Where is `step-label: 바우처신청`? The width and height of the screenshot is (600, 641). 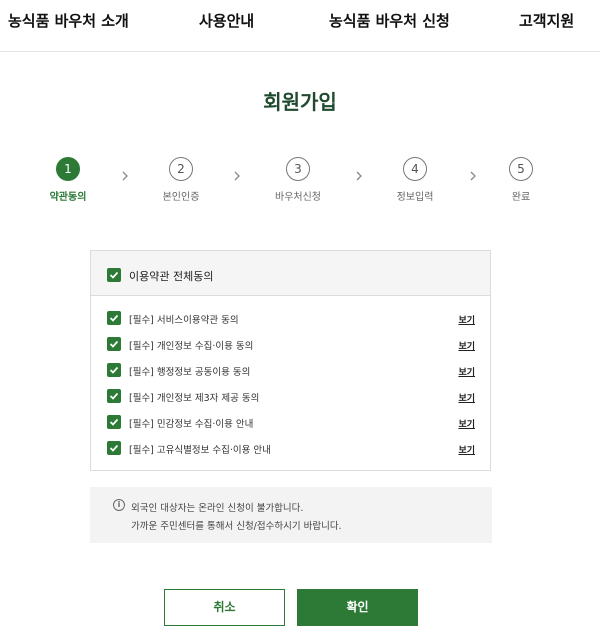 step-label: 바우처신청 is located at coordinates (298, 197).